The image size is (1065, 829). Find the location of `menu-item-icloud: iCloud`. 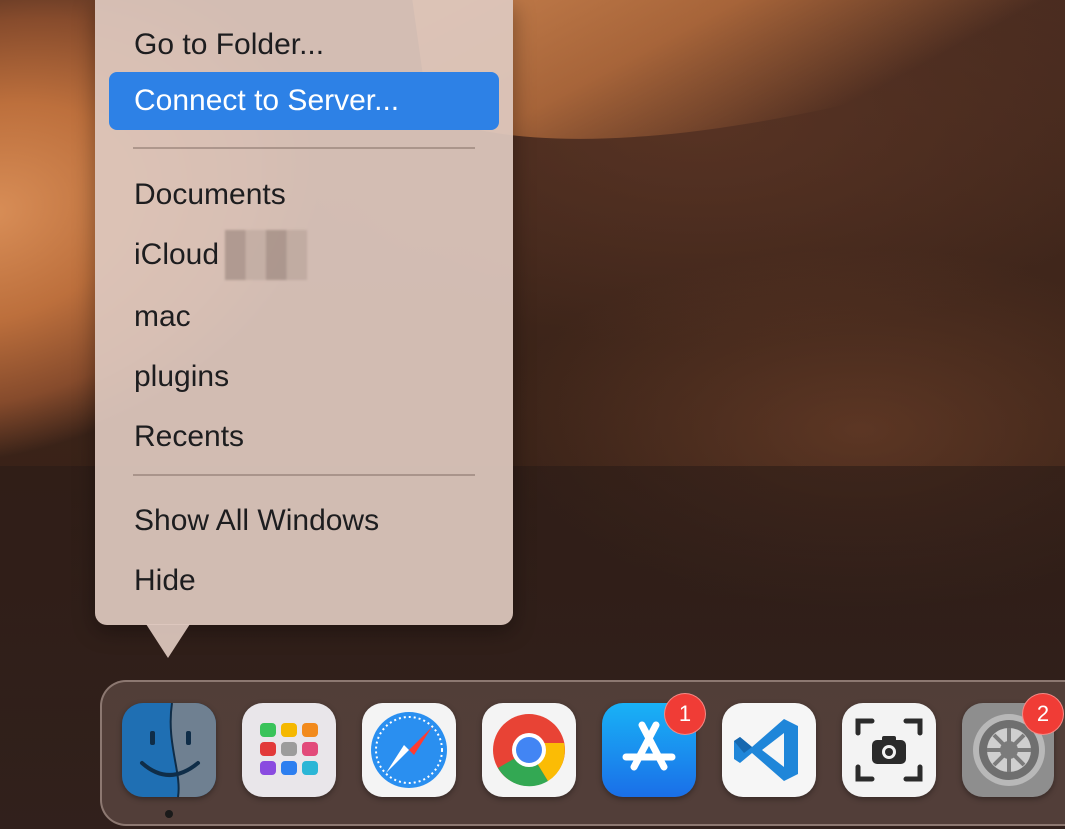

menu-item-icloud: iCloud is located at coordinates (304, 255).